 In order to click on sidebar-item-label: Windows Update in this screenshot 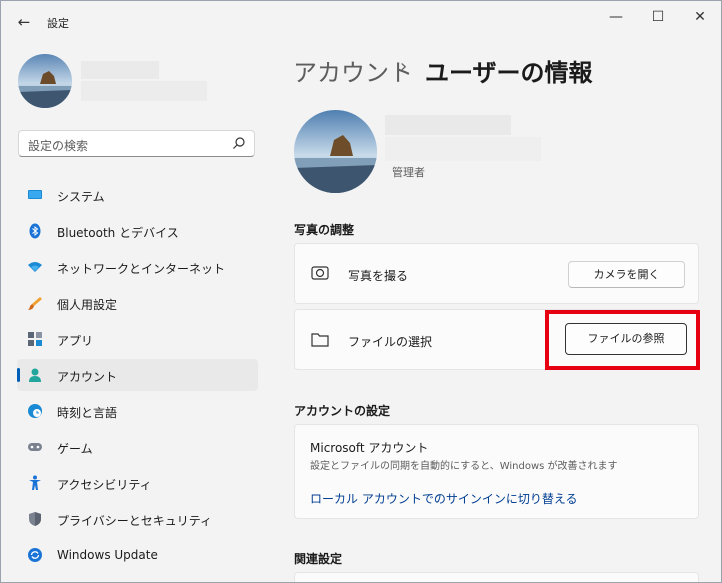, I will do `click(107, 555)`.